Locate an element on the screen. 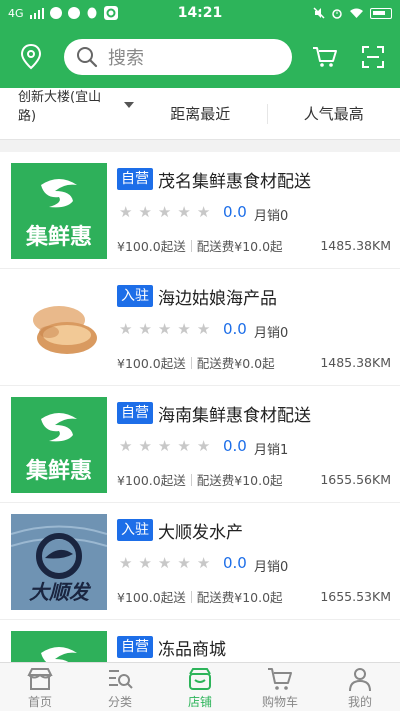  tab-label: 我的 is located at coordinates (359, 701).